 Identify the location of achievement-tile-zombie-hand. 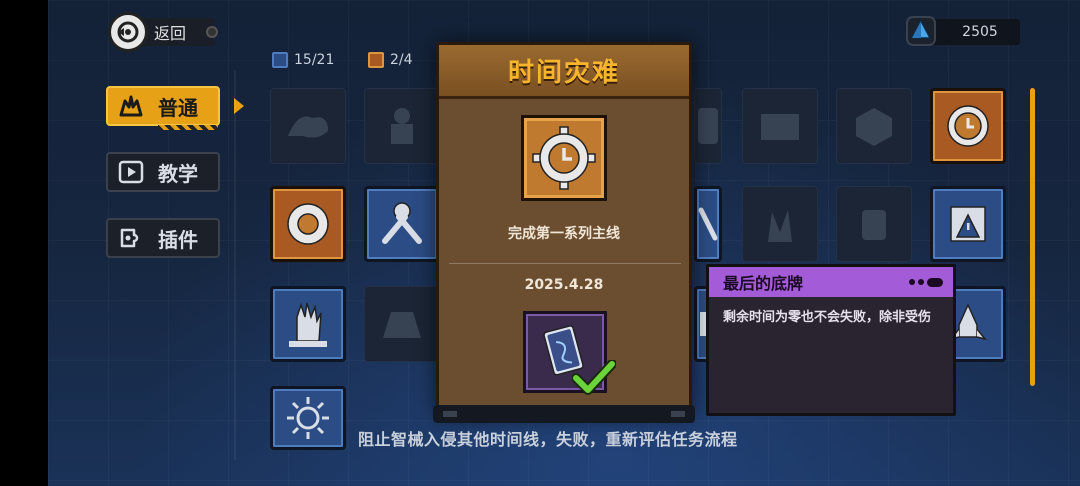
(308, 324).